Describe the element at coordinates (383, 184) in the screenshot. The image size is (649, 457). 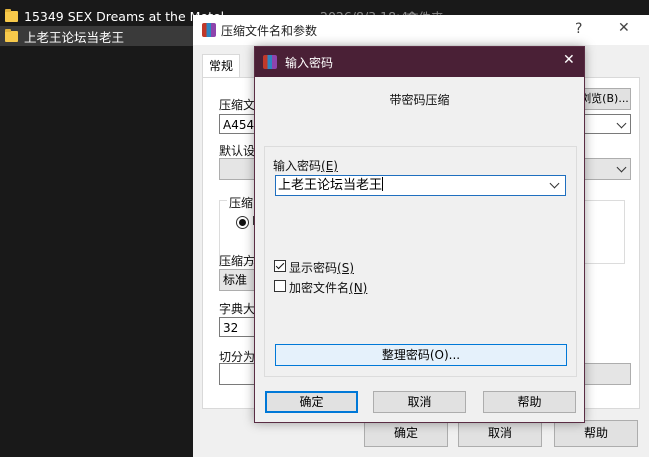
I see `text-caret` at that location.